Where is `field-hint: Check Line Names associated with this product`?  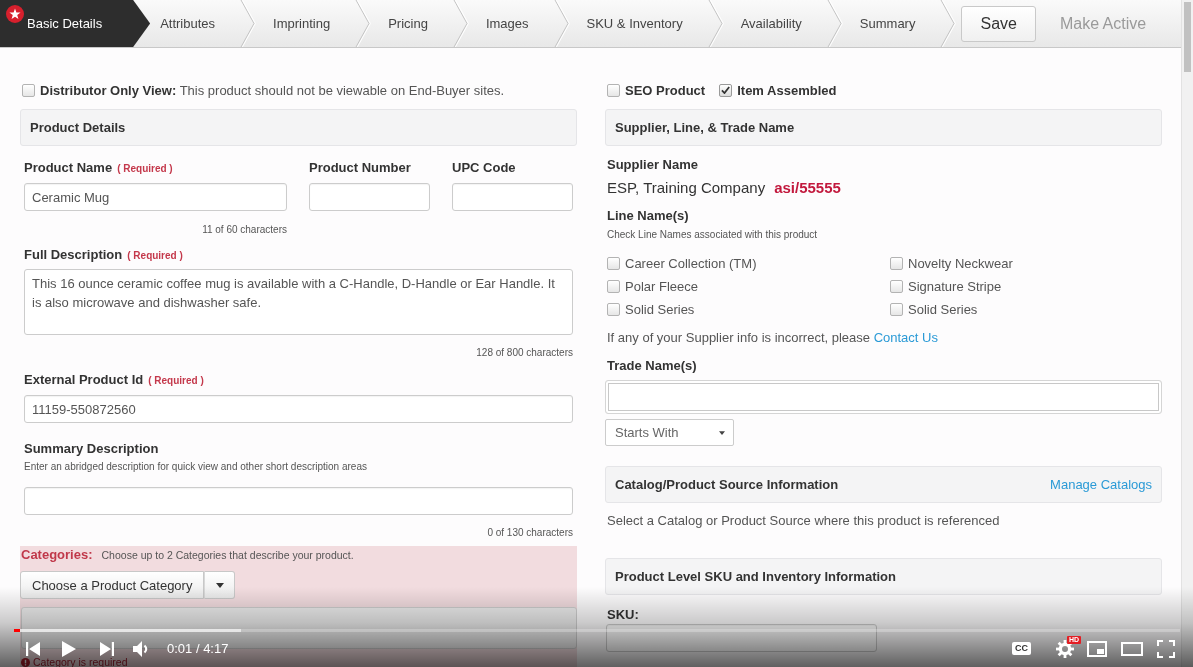 field-hint: Check Line Names associated with this product is located at coordinates (712, 235).